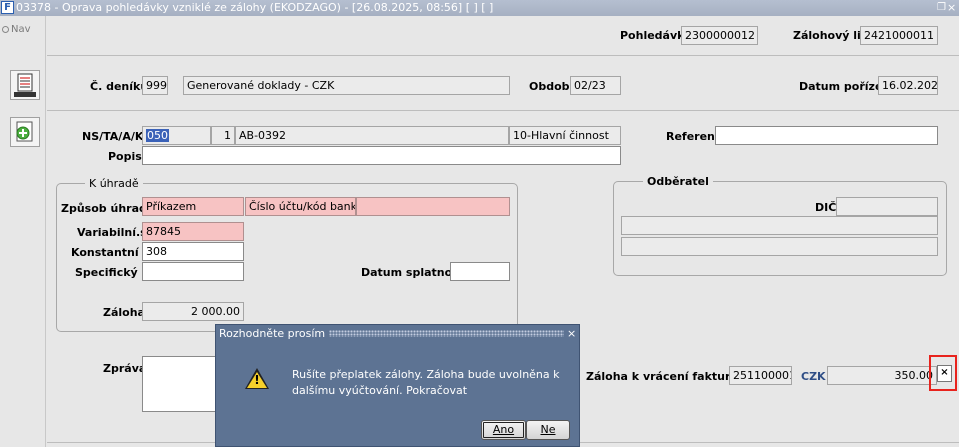 The image size is (959, 447). What do you see at coordinates (114, 272) in the screenshot?
I see `specificky-label: Specifický s.` at bounding box center [114, 272].